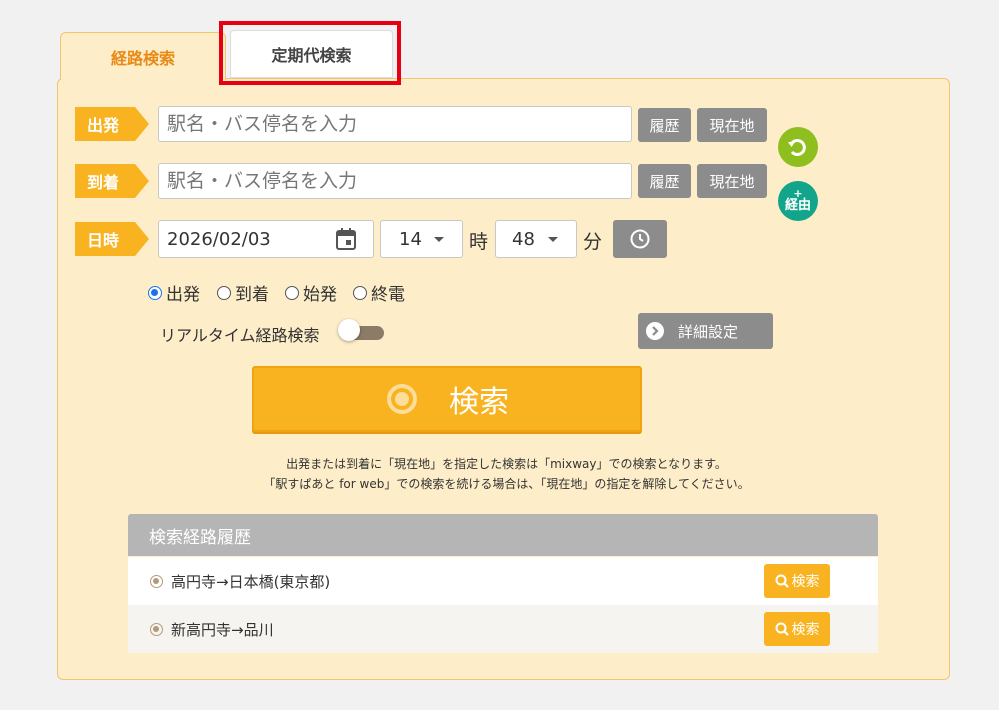 Image resolution: width=999 pixels, height=710 pixels. What do you see at coordinates (310, 53) in the screenshot?
I see `tab-highlight-box` at bounding box center [310, 53].